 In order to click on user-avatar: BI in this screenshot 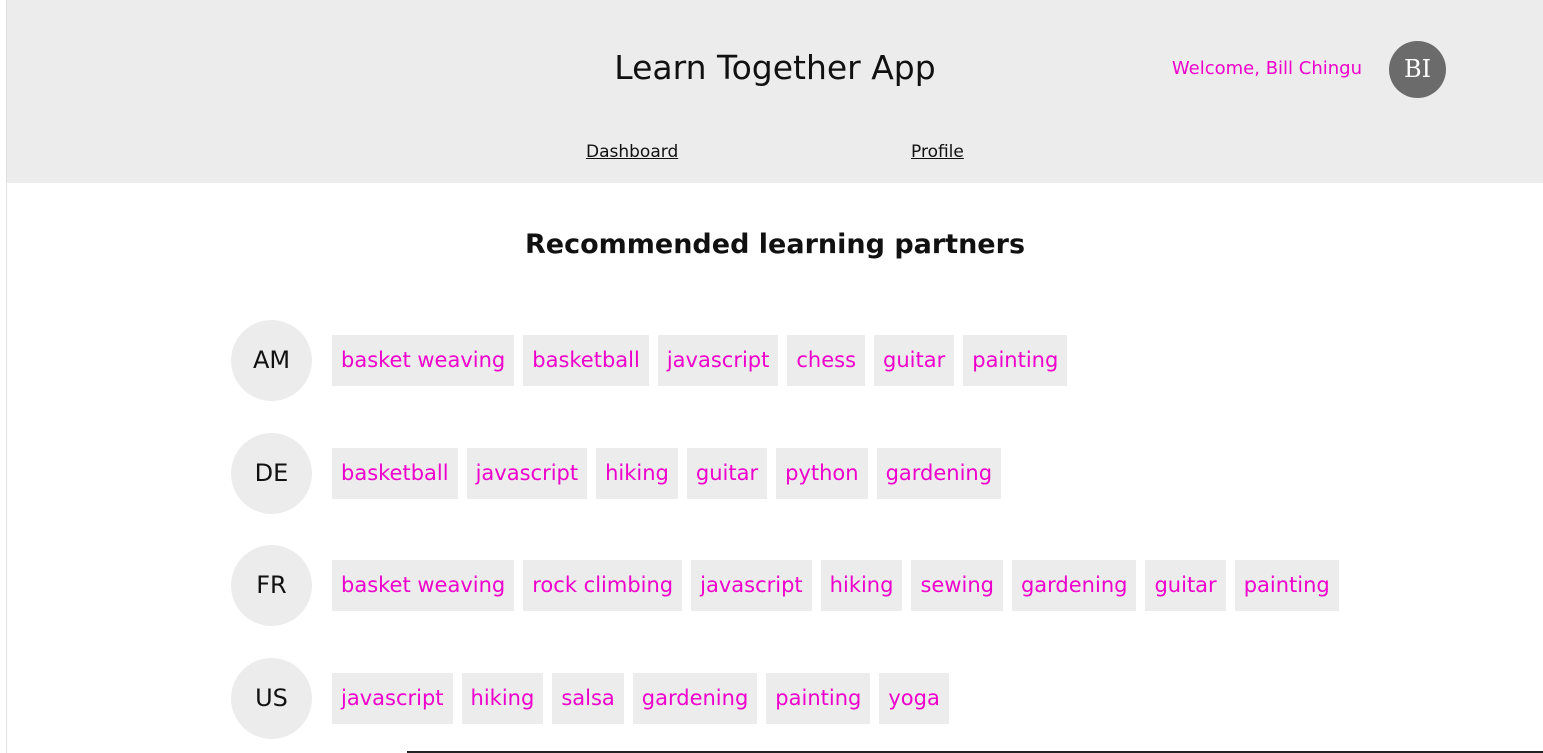, I will do `click(1417, 69)`.